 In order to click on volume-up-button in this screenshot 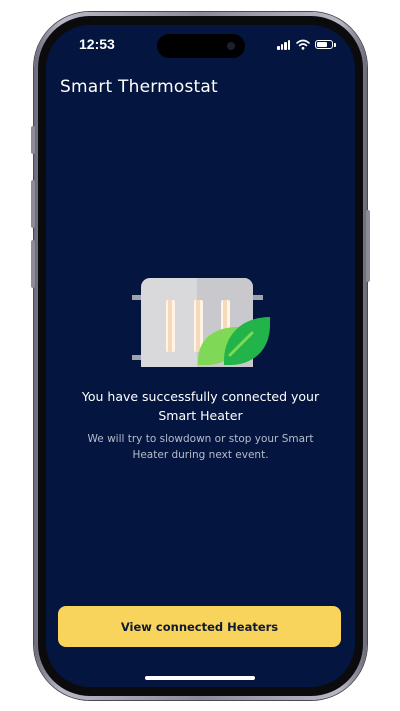, I will do `click(33, 204)`.